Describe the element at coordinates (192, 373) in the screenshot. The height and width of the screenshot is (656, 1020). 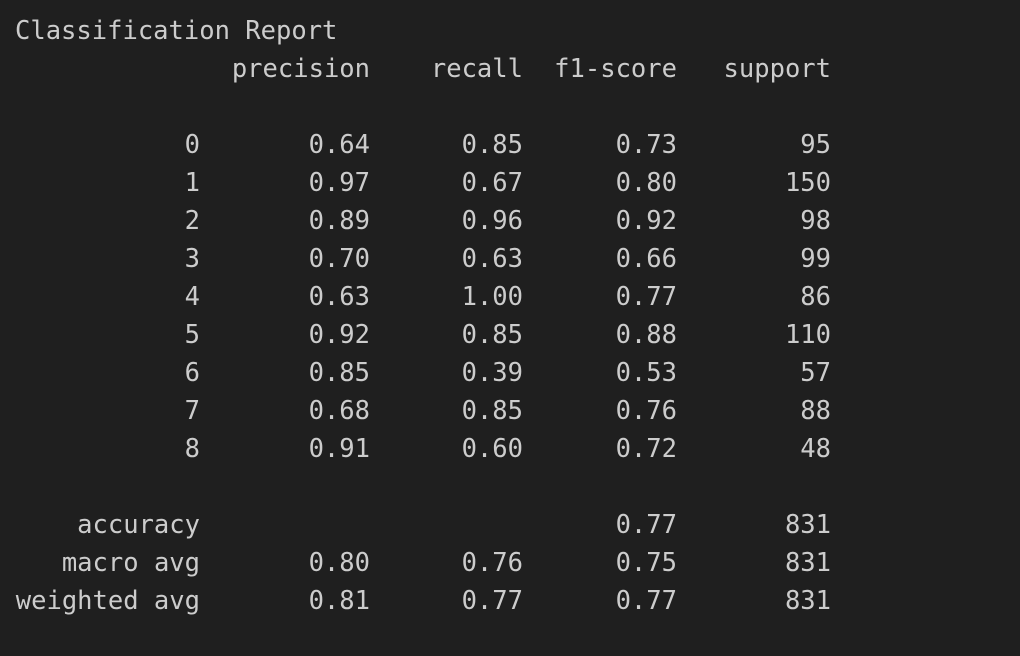
I see `row-label: 6` at that location.